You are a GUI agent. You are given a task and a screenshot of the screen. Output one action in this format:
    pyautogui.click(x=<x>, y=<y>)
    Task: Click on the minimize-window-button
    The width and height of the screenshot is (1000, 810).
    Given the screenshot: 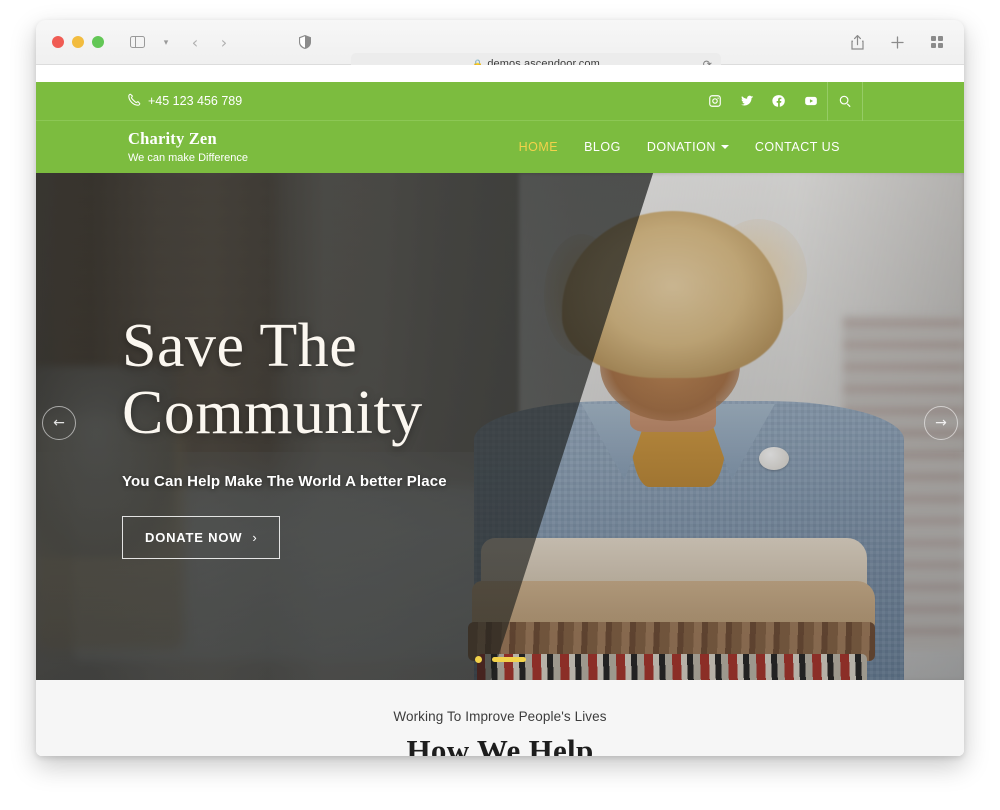 What is the action you would take?
    pyautogui.click(x=78, y=42)
    